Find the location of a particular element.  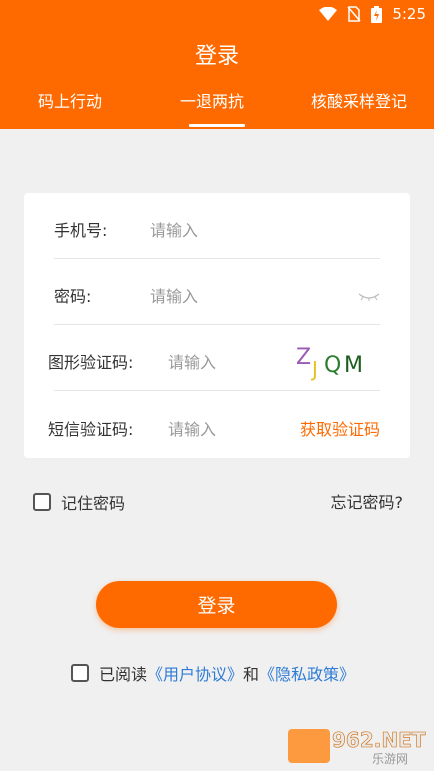

captcha-input: 请输入 is located at coordinates (192, 361).